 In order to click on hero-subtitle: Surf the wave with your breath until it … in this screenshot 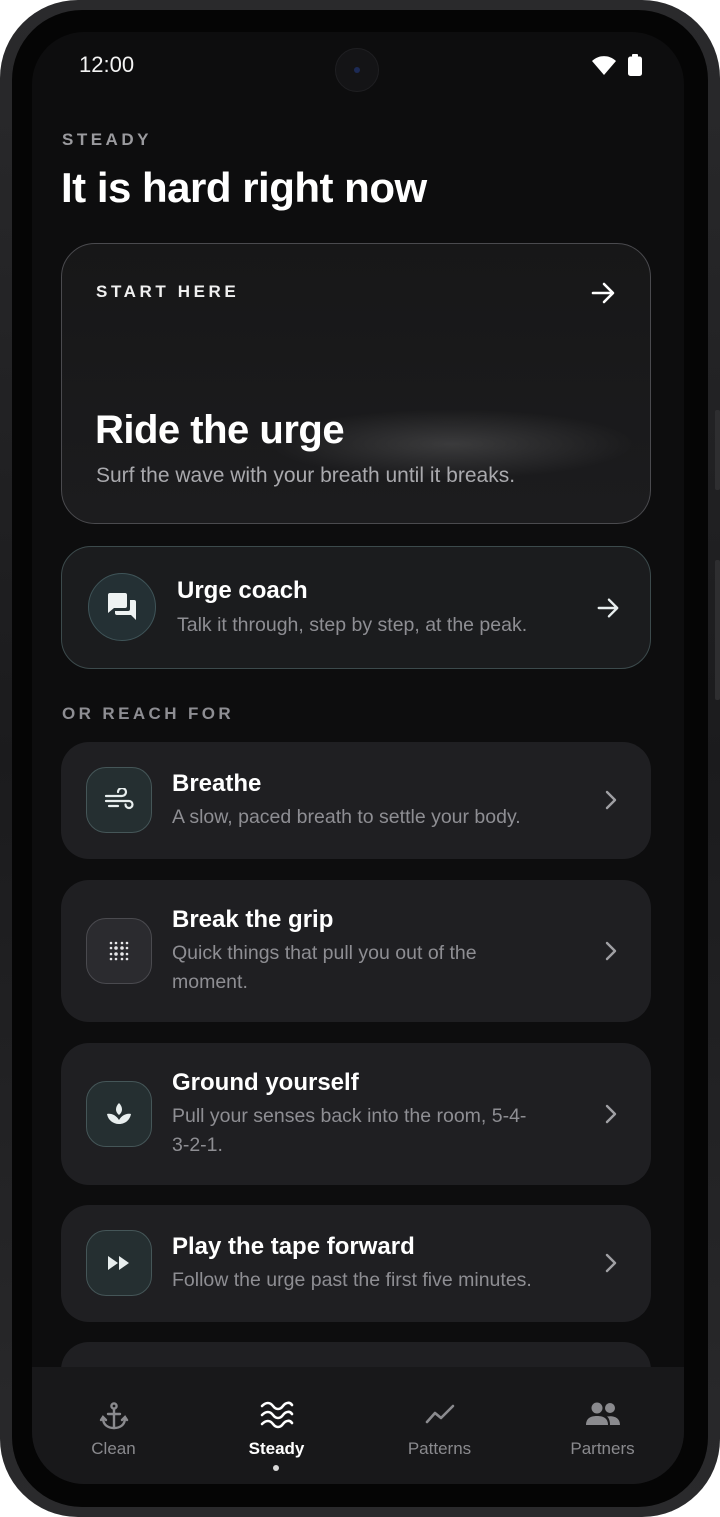, I will do `click(306, 475)`.